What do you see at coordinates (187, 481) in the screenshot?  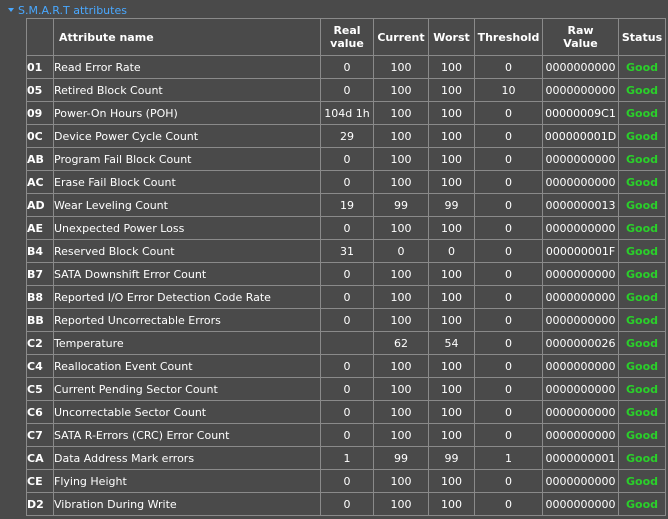 I see `attribute-name: Flying Height` at bounding box center [187, 481].